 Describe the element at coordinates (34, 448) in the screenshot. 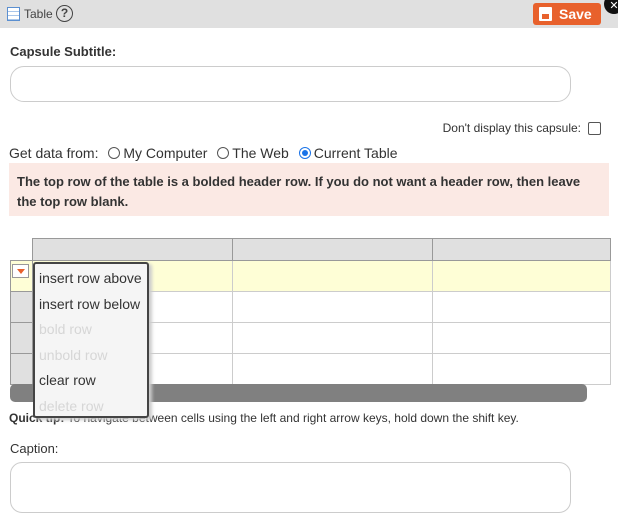

I see `caption-label: Caption:` at that location.